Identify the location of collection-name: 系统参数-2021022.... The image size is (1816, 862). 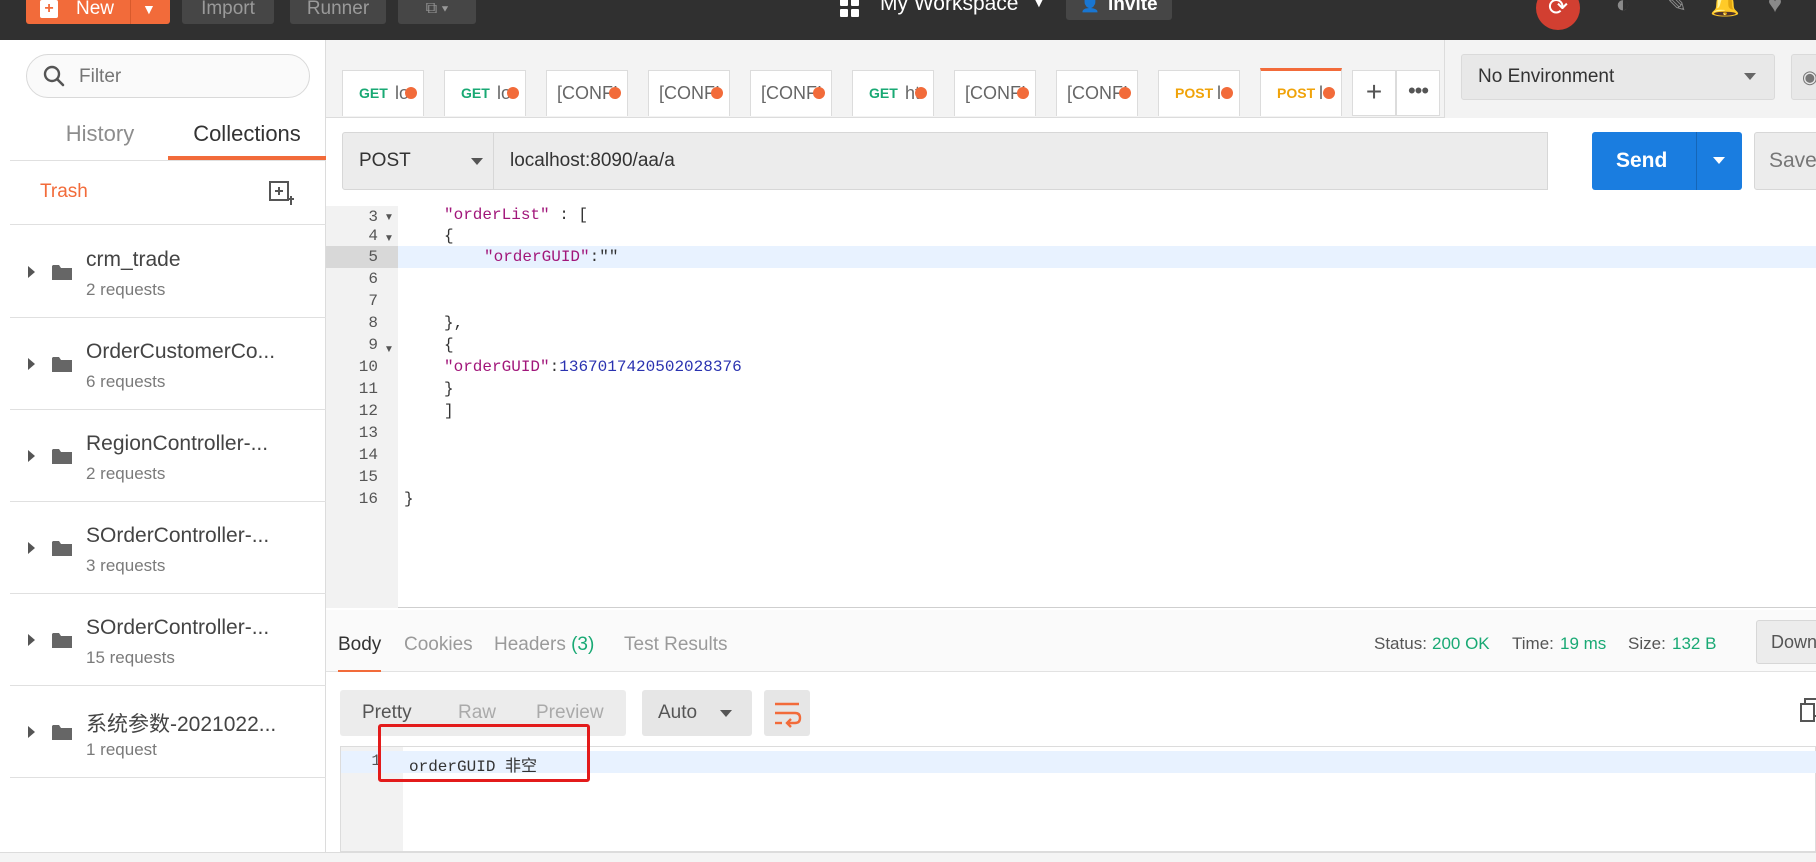
(181, 724).